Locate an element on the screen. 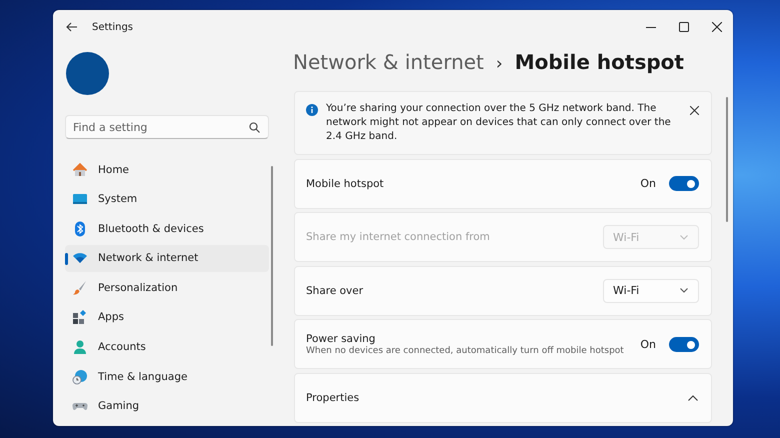 This screenshot has height=438, width=780. selection-indicator is located at coordinates (66, 258).